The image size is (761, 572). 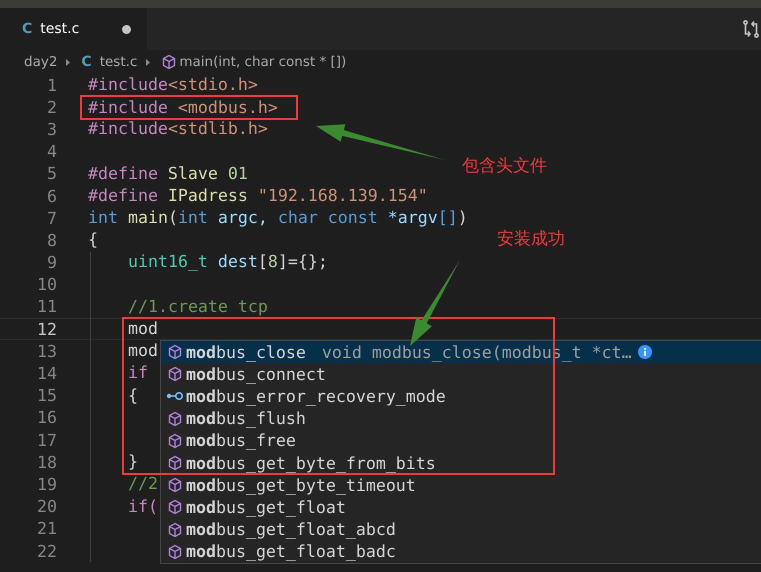 I want to click on annotation-text: 安装成功, so click(x=531, y=239).